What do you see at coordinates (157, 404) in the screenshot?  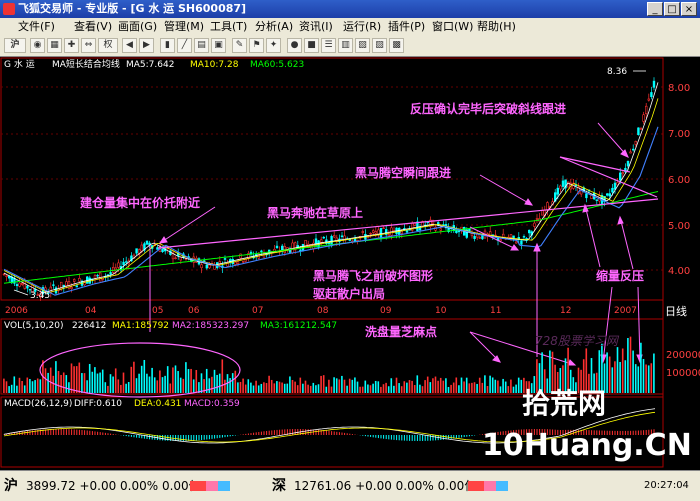 I see `macd-dea: DEA:0.431` at bounding box center [157, 404].